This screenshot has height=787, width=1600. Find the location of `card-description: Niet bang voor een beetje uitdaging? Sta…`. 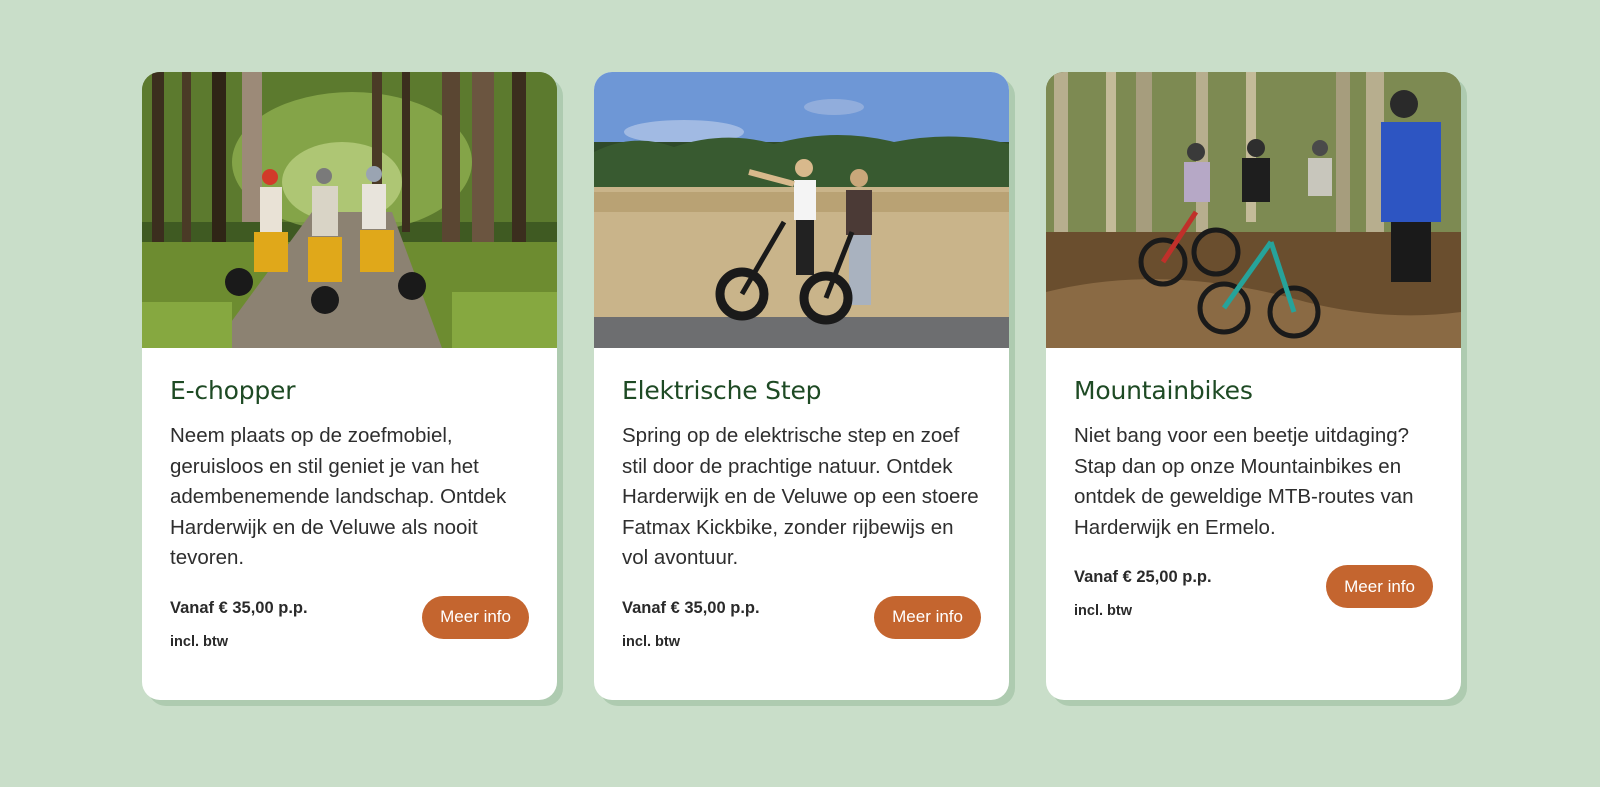

card-description: Niet bang voor een beetje uitdaging? Sta… is located at coordinates (1244, 481).